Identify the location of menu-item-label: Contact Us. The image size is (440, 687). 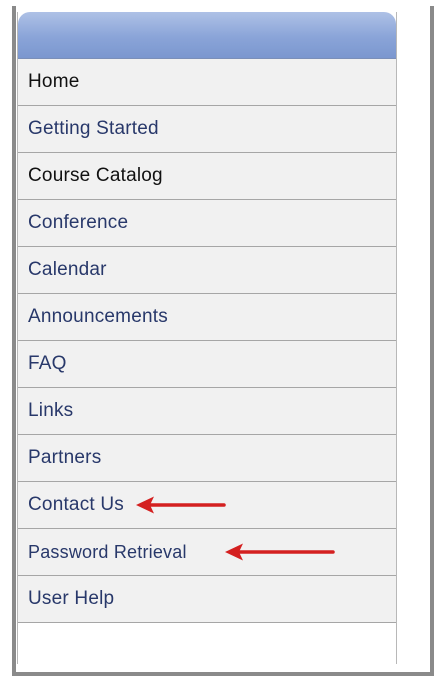
(76, 504).